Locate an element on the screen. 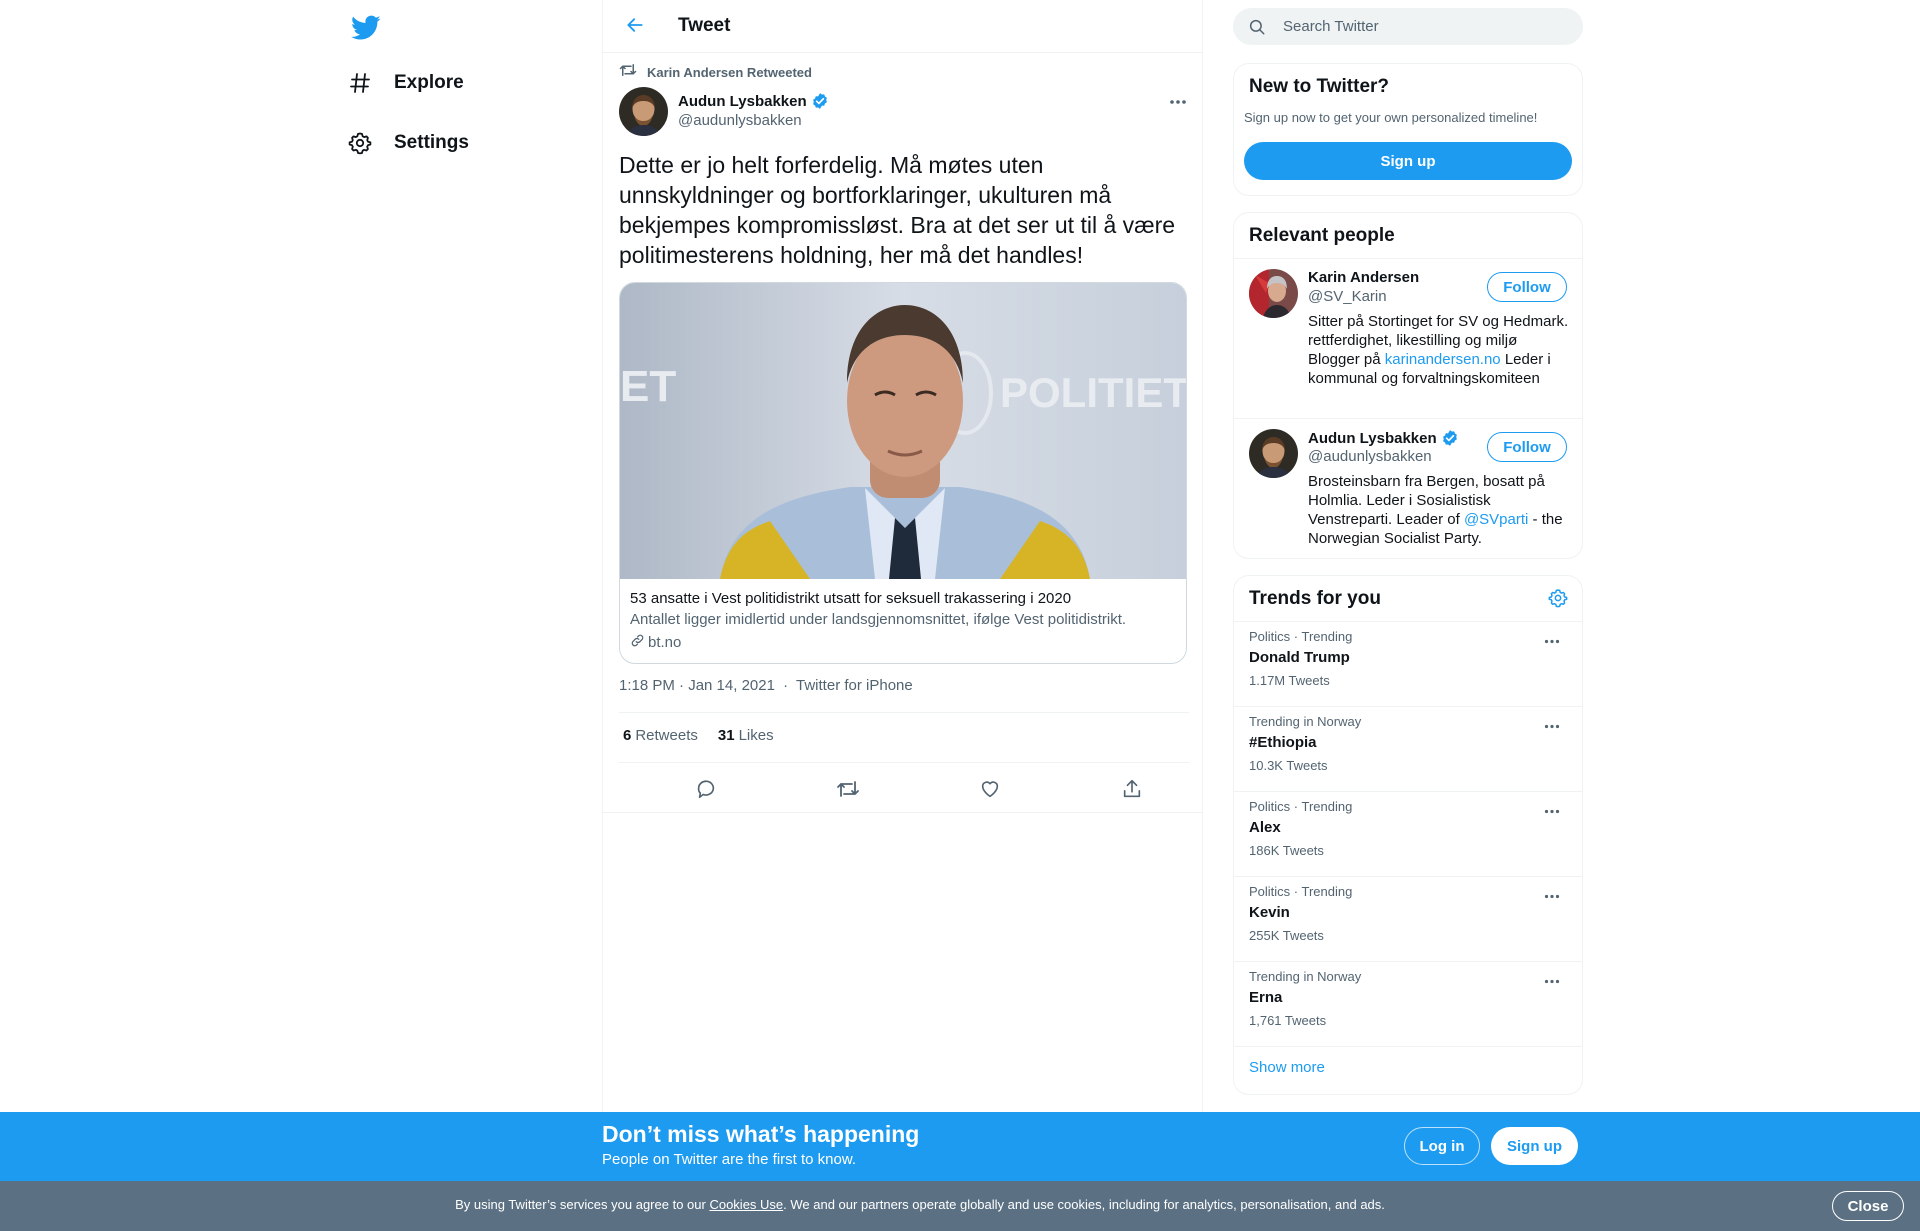 The image size is (1920, 1231). trend-name: Erna is located at coordinates (1266, 997).